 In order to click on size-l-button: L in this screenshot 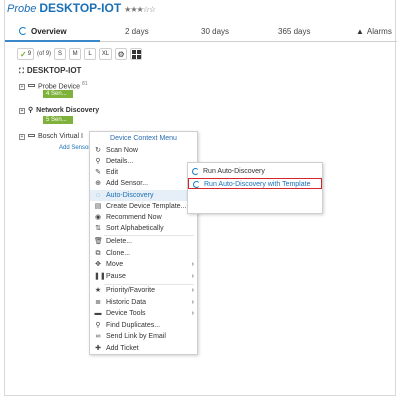, I will do `click(90, 54)`.